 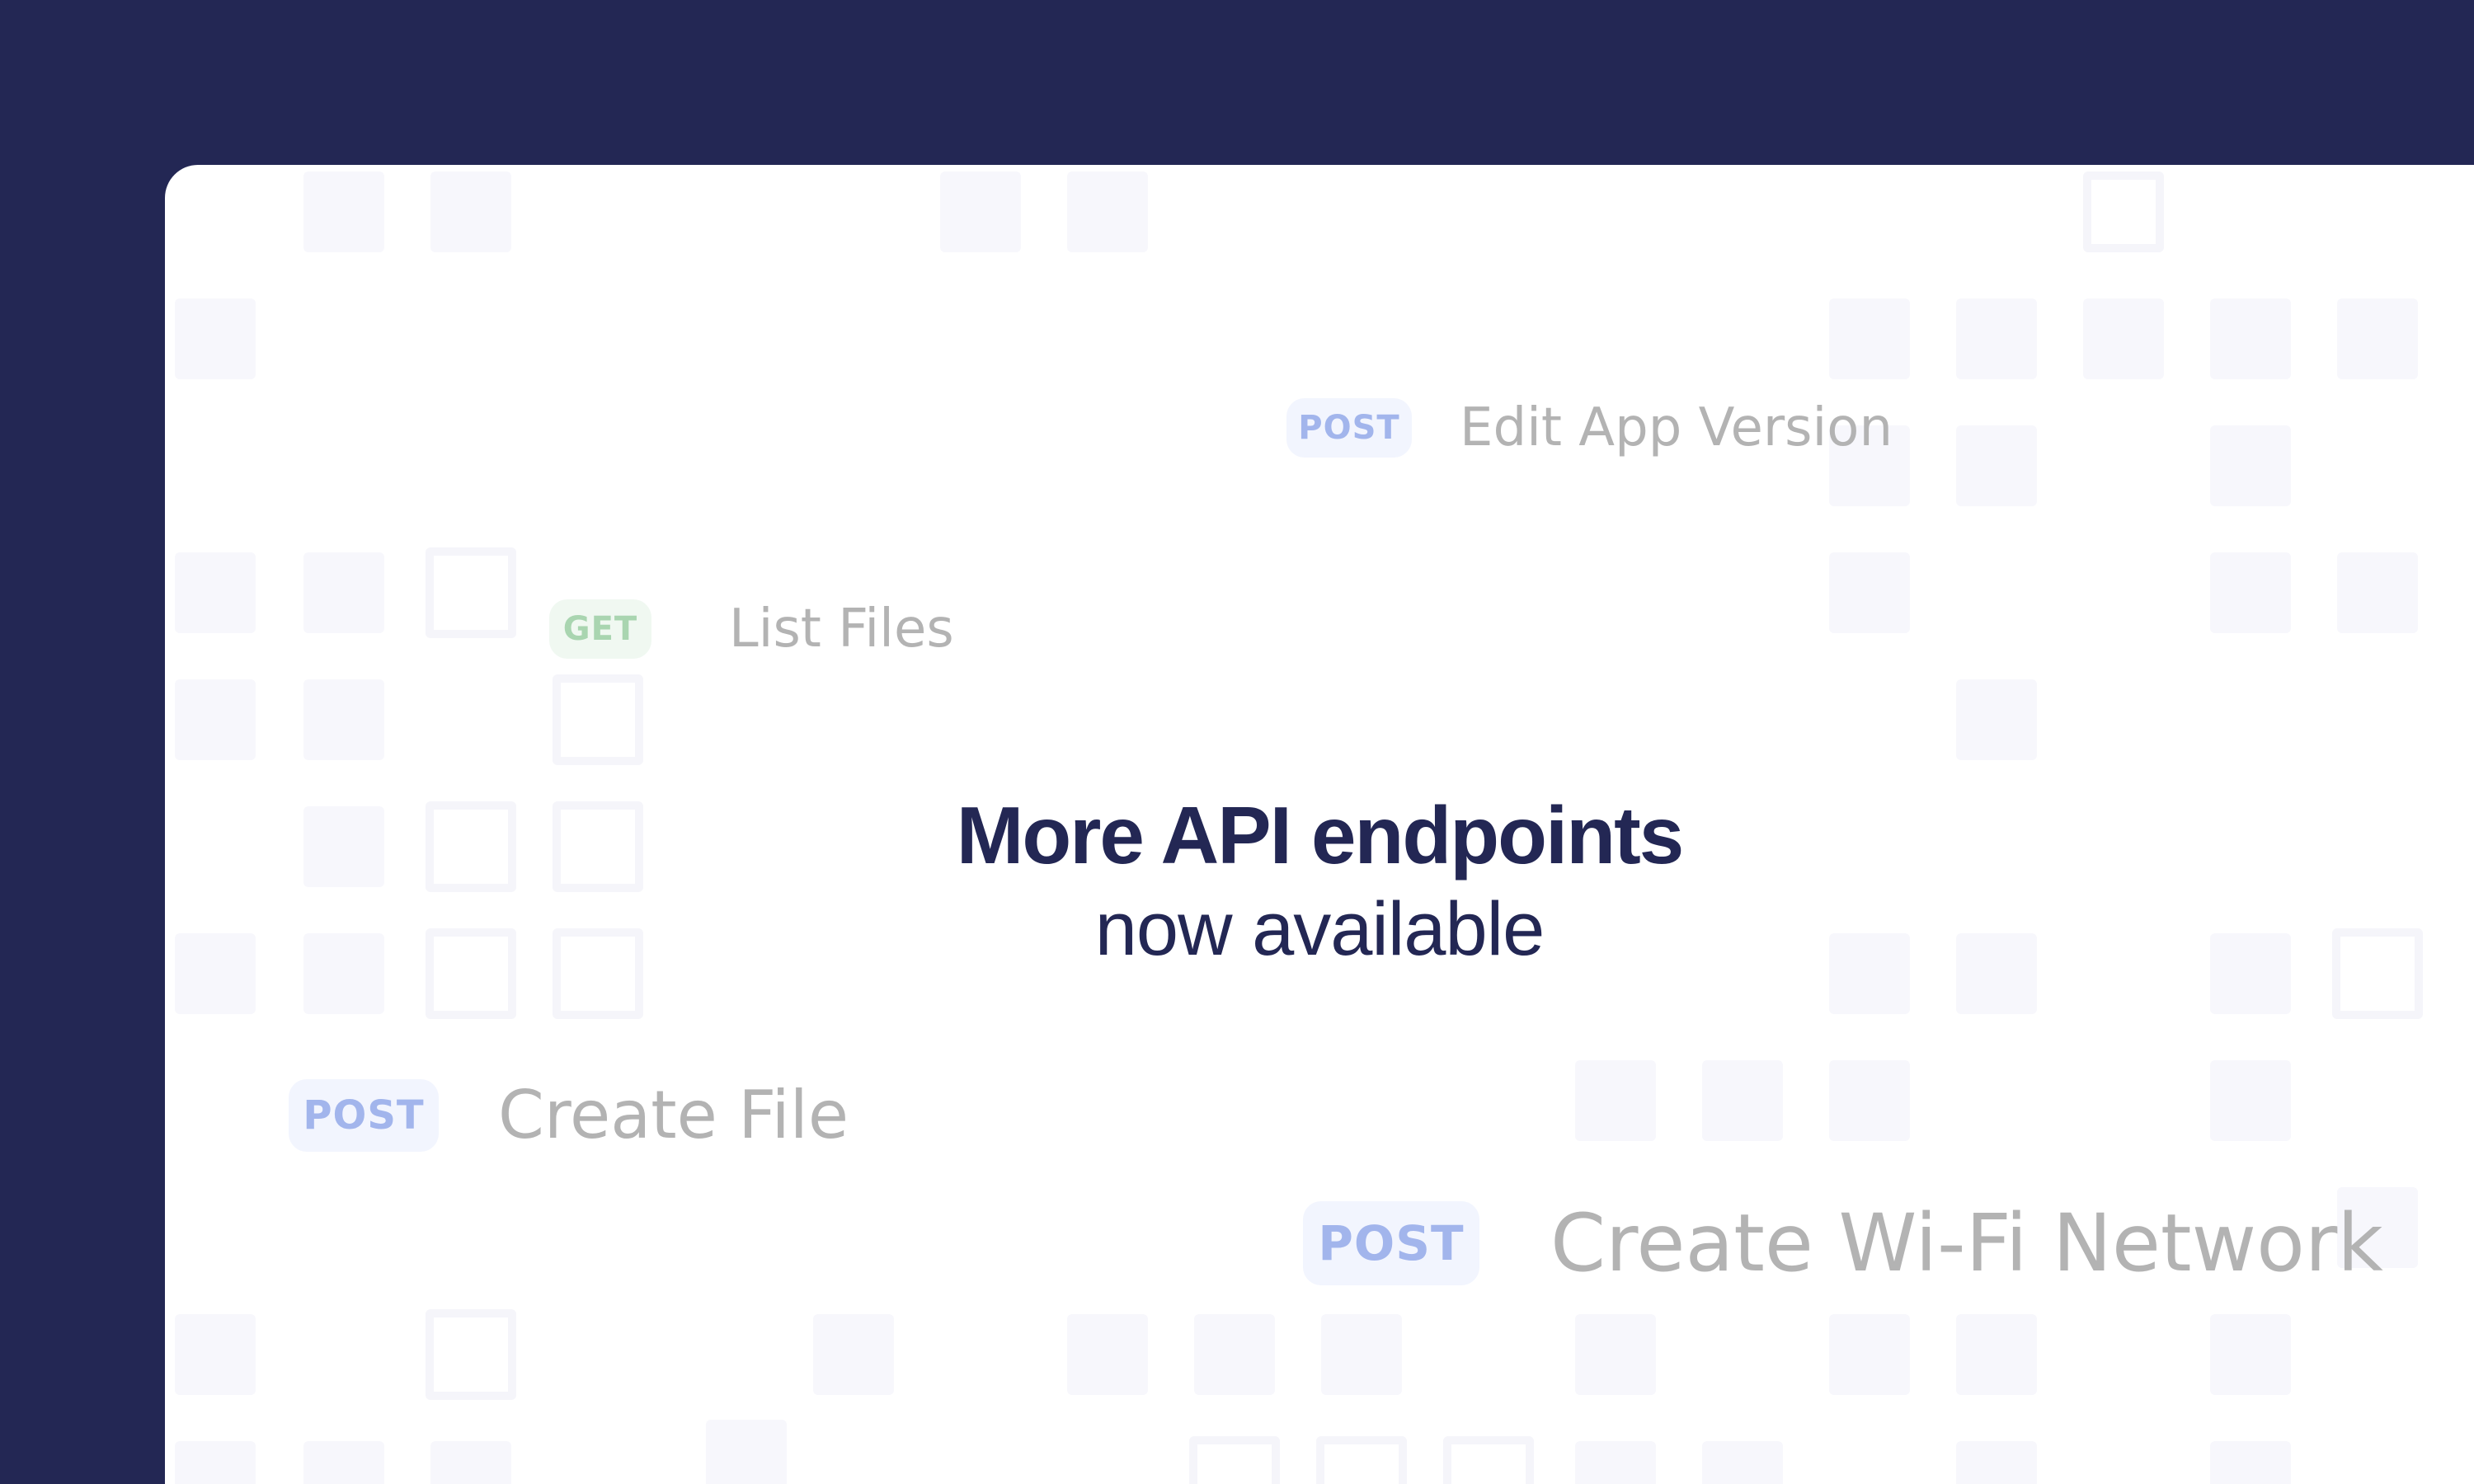 I want to click on method-badge: GET, so click(x=600, y=629).